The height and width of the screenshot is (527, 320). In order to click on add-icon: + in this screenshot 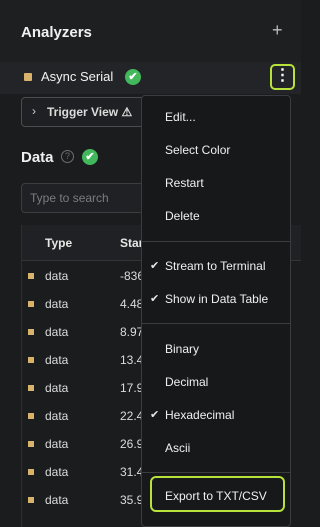, I will do `click(277, 30)`.